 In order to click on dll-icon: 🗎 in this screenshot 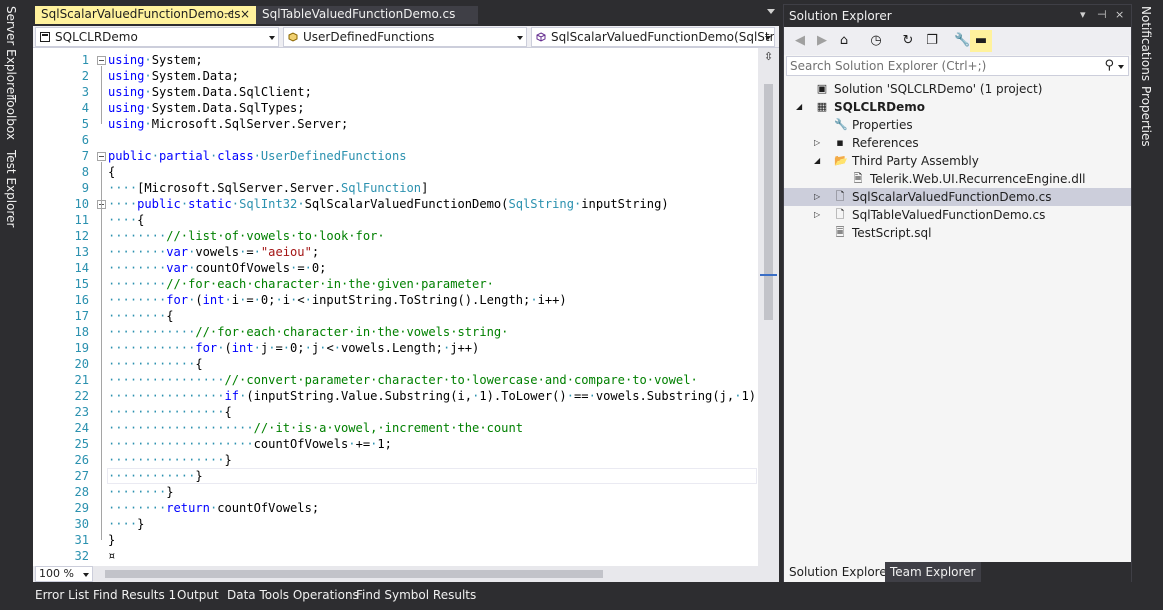, I will do `click(858, 178)`.